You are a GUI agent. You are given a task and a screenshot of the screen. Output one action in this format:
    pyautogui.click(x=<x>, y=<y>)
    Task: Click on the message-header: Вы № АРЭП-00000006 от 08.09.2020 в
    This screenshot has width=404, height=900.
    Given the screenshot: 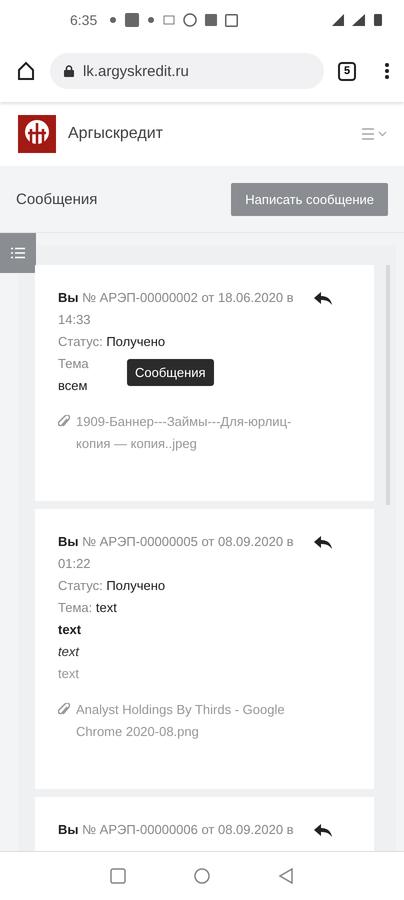 What is the action you would take?
    pyautogui.click(x=176, y=830)
    